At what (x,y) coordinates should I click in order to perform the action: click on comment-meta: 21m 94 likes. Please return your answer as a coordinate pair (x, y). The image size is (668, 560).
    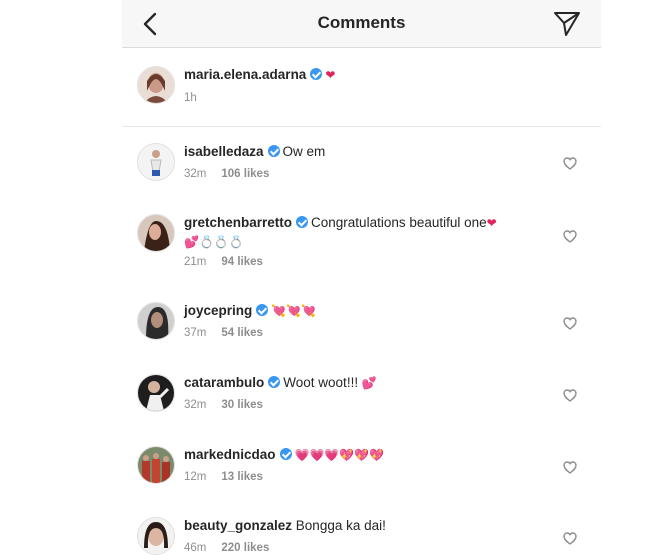
    Looking at the image, I should click on (223, 262).